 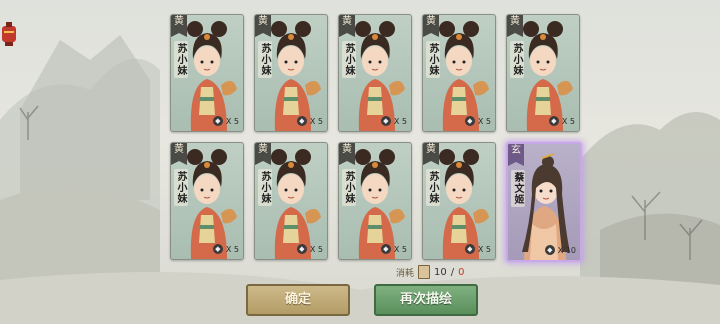 I want to click on character-card: 玄蔡文姬 ◆ X 10, so click(x=544, y=202).